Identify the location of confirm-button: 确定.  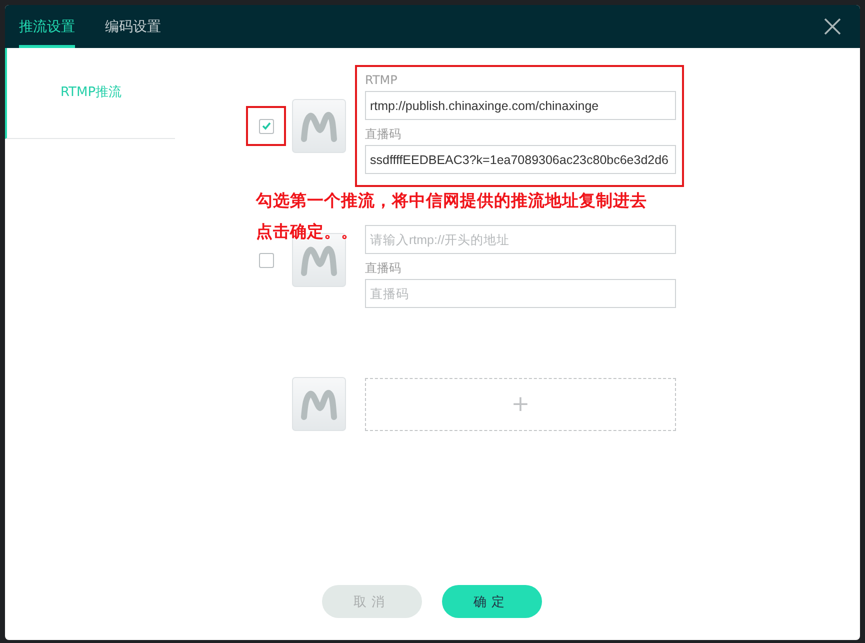
(492, 601).